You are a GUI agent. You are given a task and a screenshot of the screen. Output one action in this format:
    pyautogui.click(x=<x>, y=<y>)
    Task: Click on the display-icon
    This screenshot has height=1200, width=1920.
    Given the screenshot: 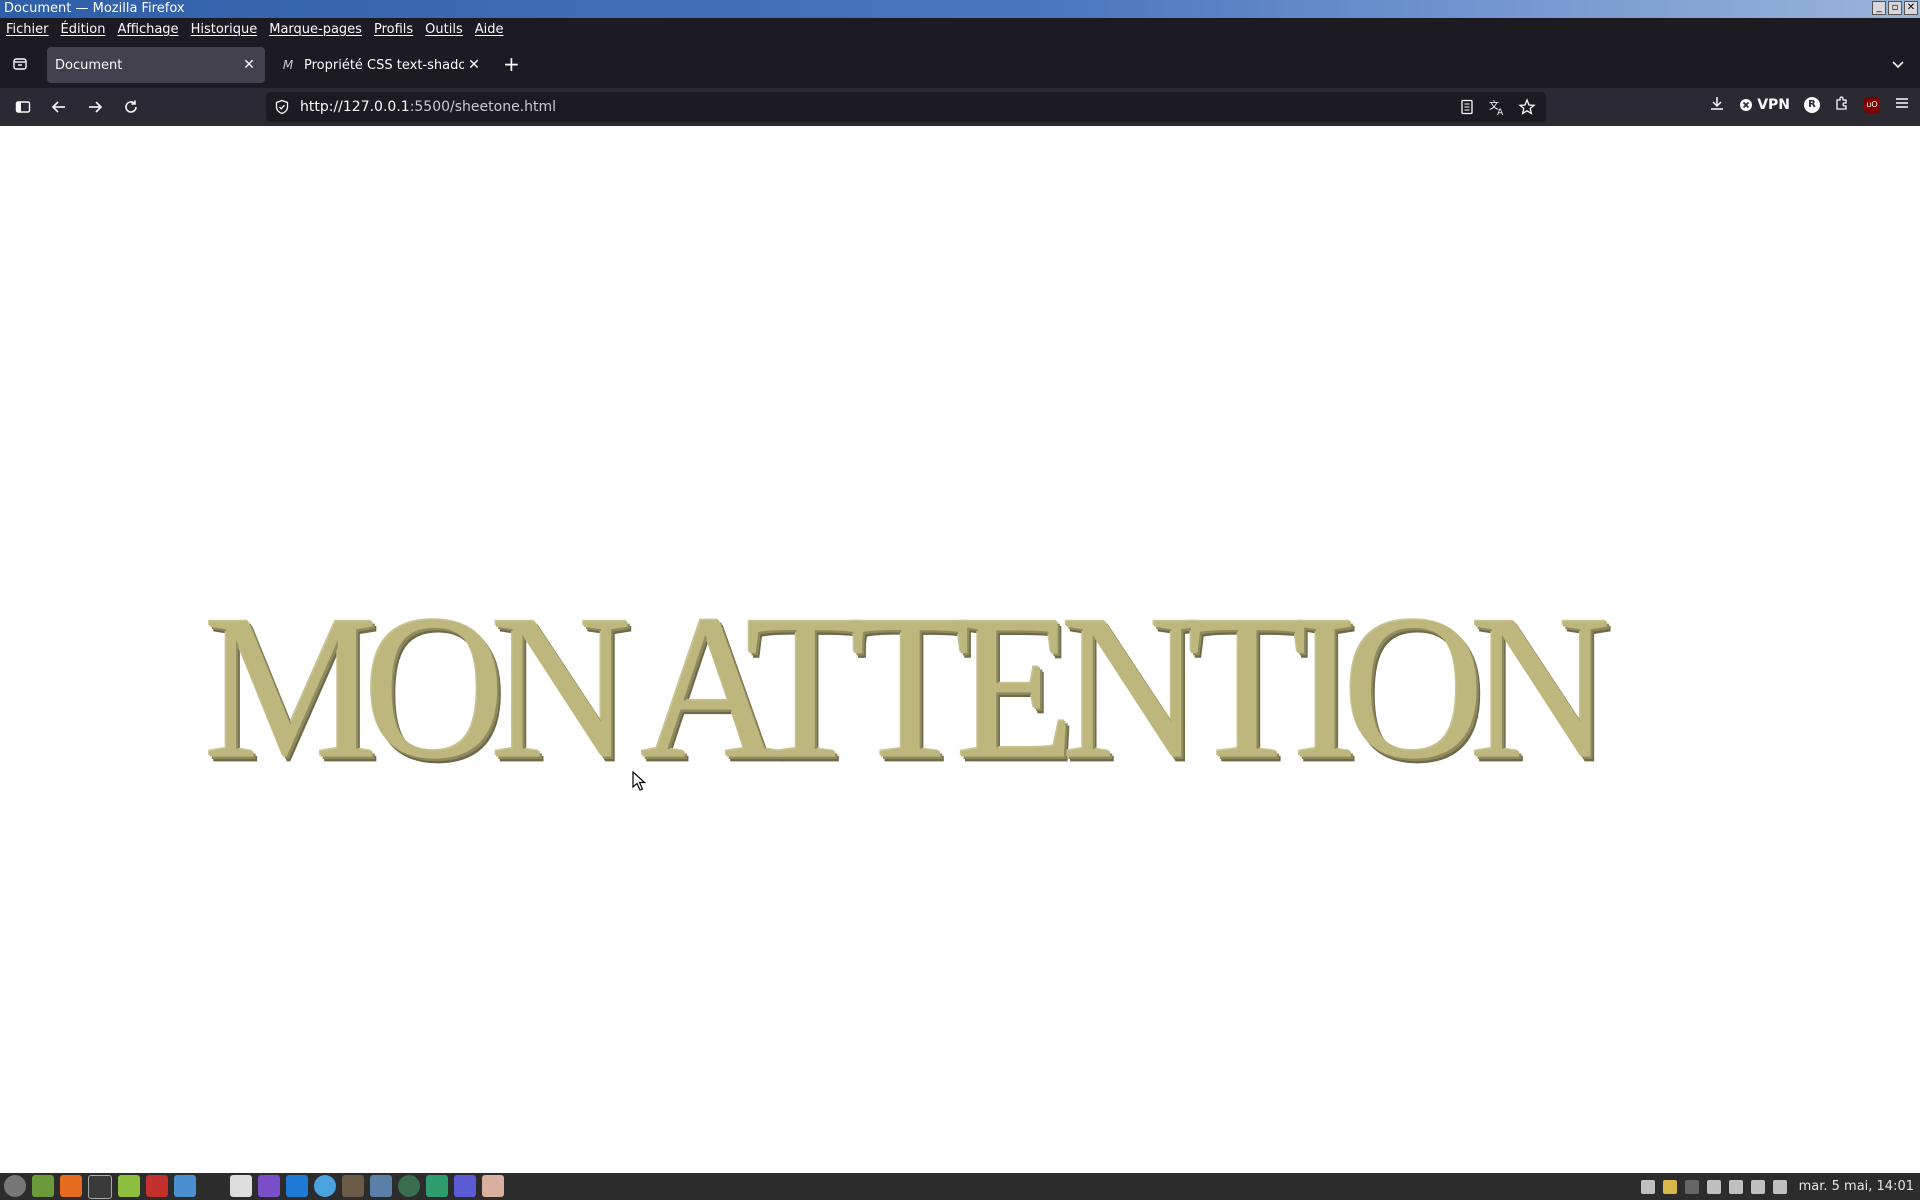 What is the action you would take?
    pyautogui.click(x=1669, y=1186)
    